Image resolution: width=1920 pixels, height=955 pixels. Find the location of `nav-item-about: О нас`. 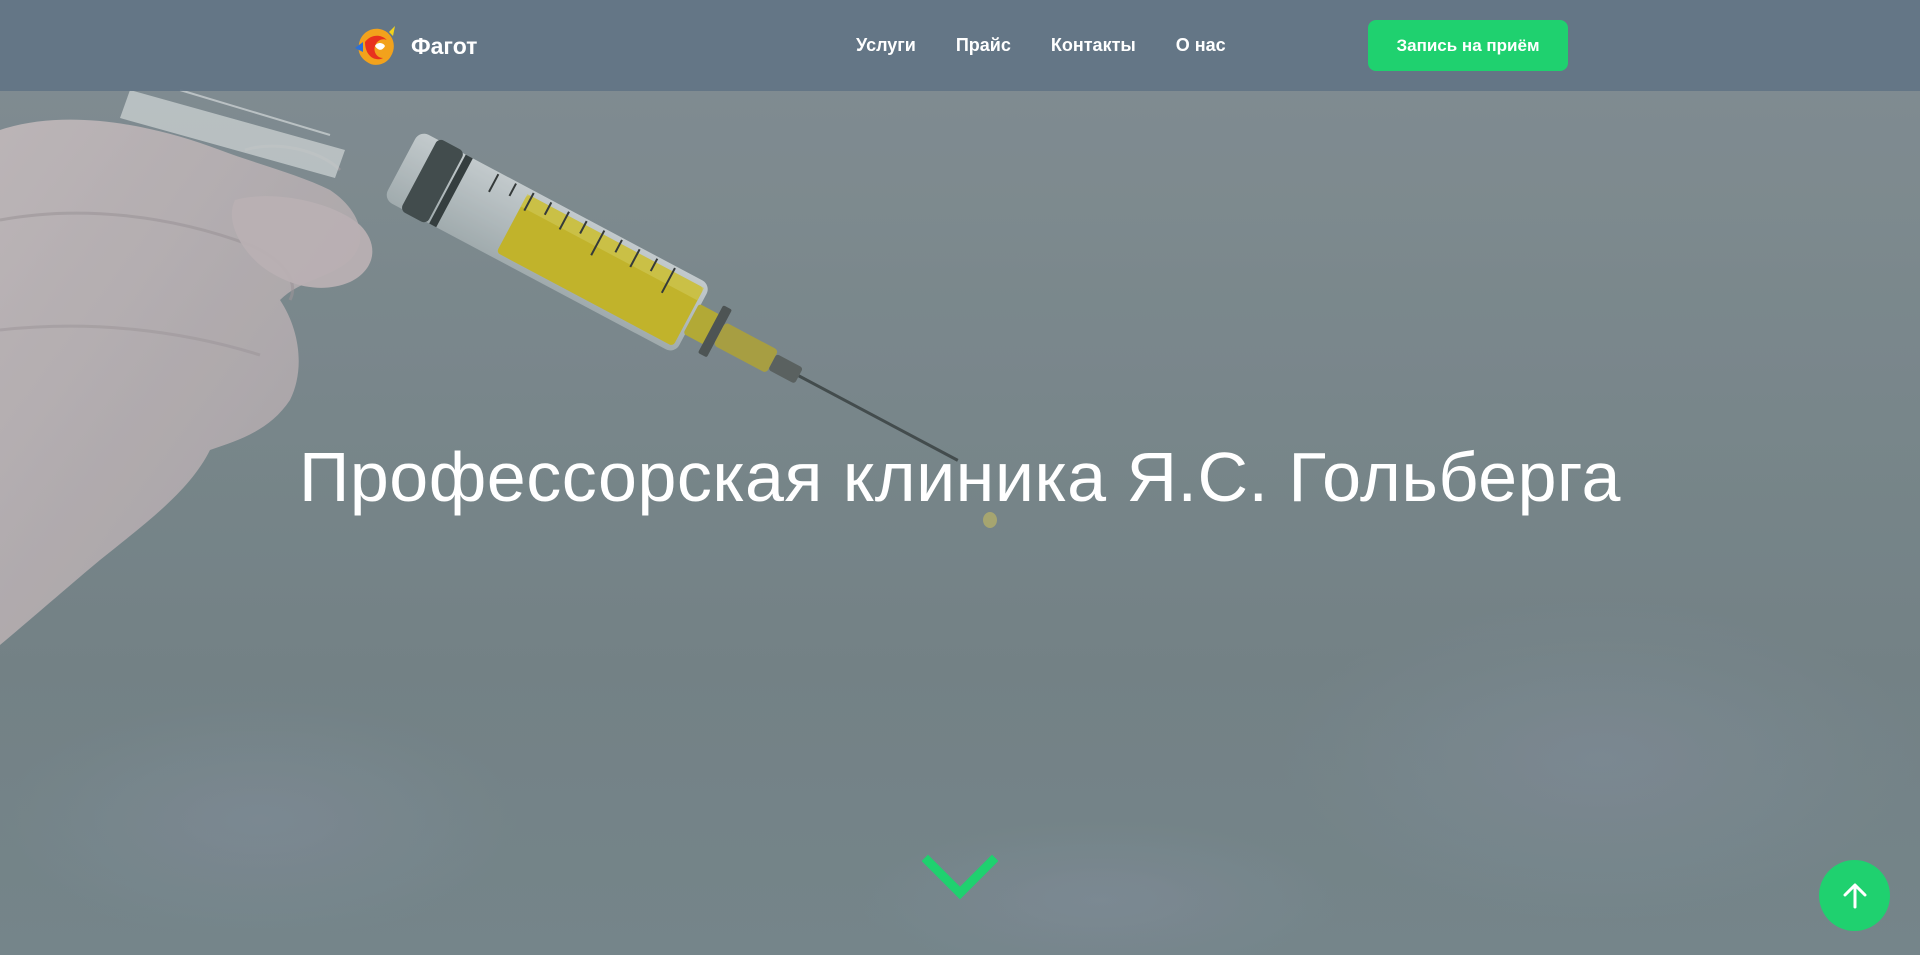

nav-item-about: О нас is located at coordinates (1201, 45).